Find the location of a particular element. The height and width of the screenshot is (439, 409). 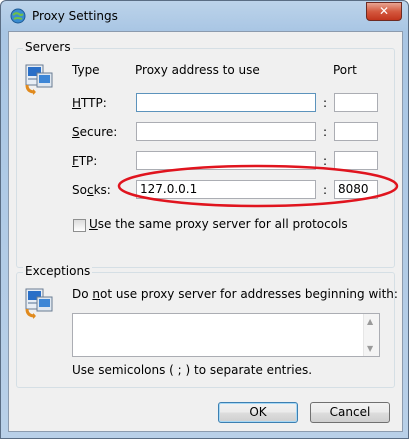

secure-colon: : is located at coordinates (325, 132).